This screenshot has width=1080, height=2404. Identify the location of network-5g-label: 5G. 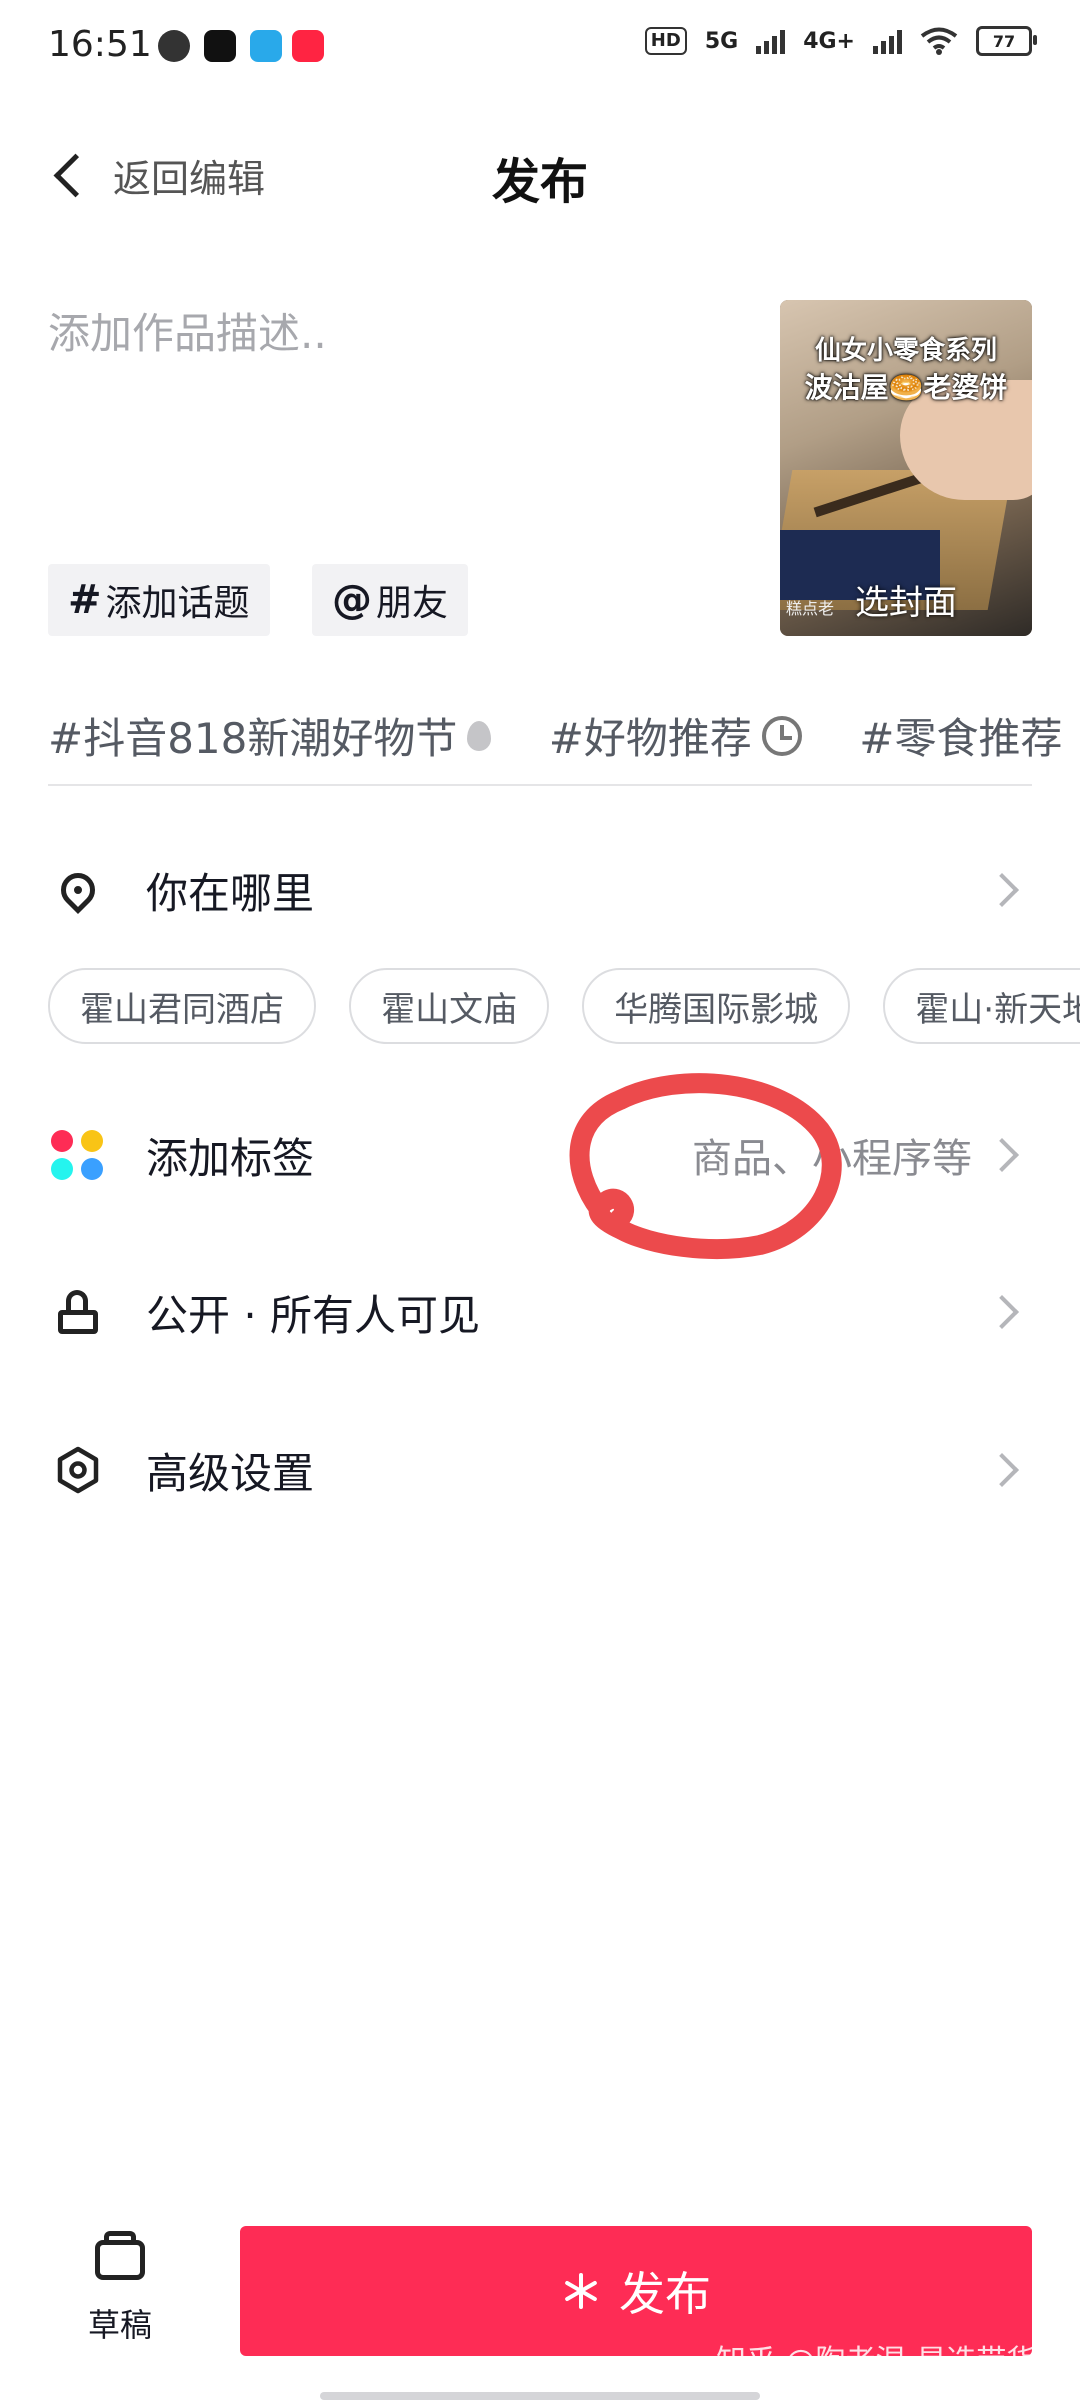
(721, 41).